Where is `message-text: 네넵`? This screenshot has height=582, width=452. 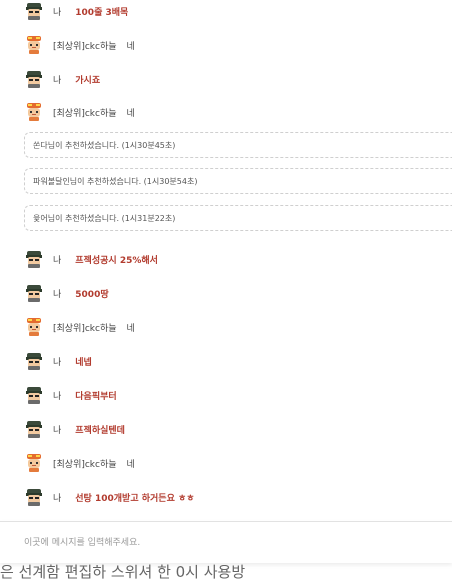 message-text: 네넵 is located at coordinates (83, 362).